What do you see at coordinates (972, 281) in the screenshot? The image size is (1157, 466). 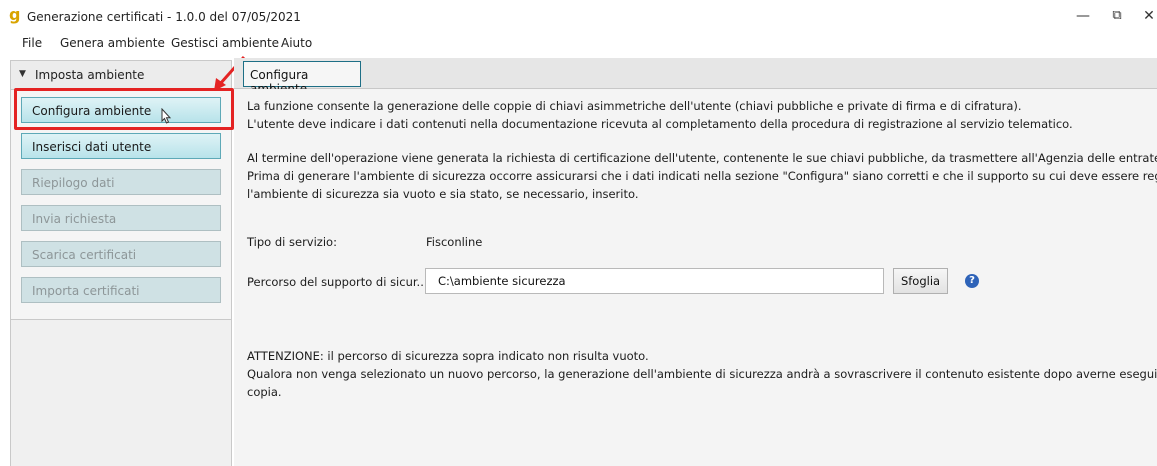 I see `help-icon: ?` at bounding box center [972, 281].